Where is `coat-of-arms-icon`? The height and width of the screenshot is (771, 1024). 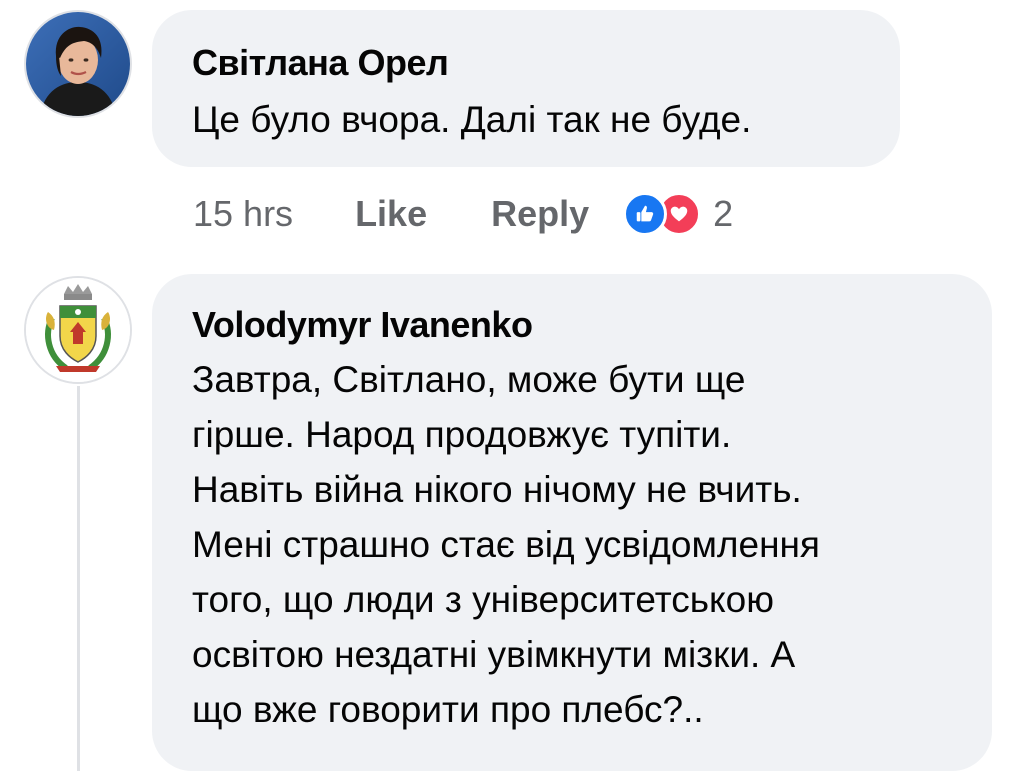
coat-of-arms-icon is located at coordinates (78, 330).